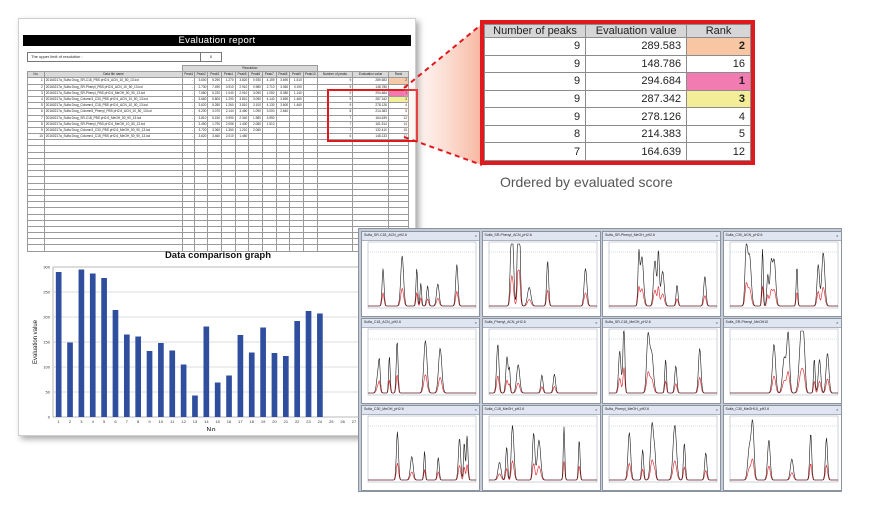 This screenshot has width=876, height=506. What do you see at coordinates (382, 322) in the screenshot?
I see `window-title: Sulfa_C18_ACN_pH2.6` at bounding box center [382, 322].